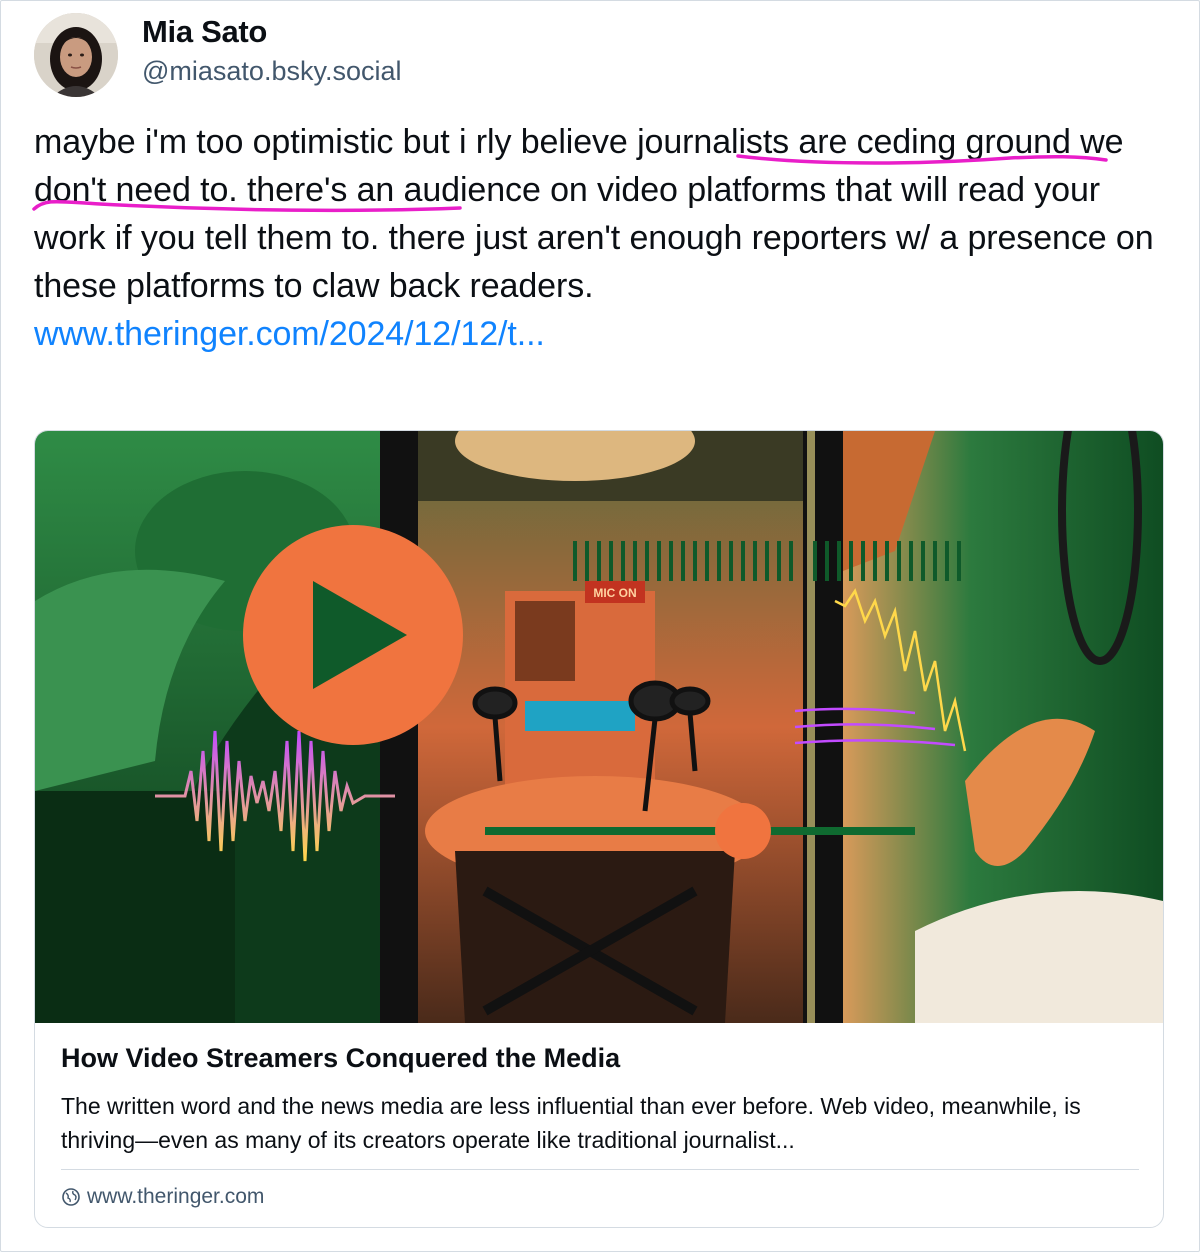  I want to click on link-card-domain-row: www.theringer.com, so click(162, 1197).